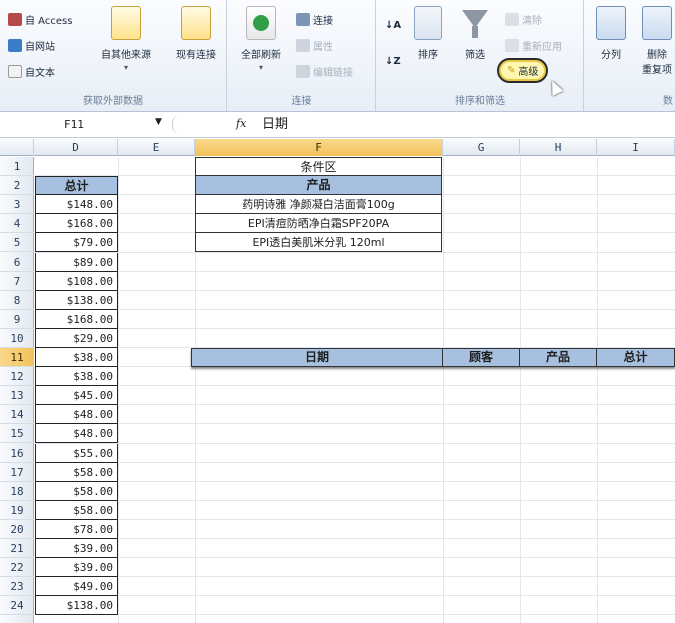 The width and height of the screenshot is (675, 623). What do you see at coordinates (40, 19) in the screenshot?
I see `from-access-button: 自 Access` at bounding box center [40, 19].